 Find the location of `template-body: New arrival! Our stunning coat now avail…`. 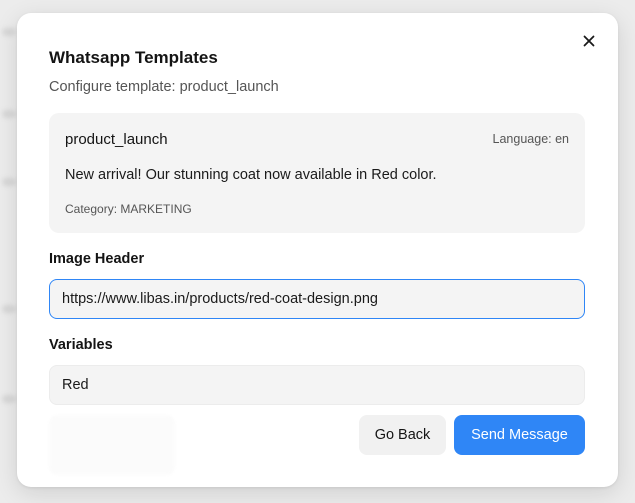

template-body: New arrival! Our stunning coat now avail… is located at coordinates (251, 175).